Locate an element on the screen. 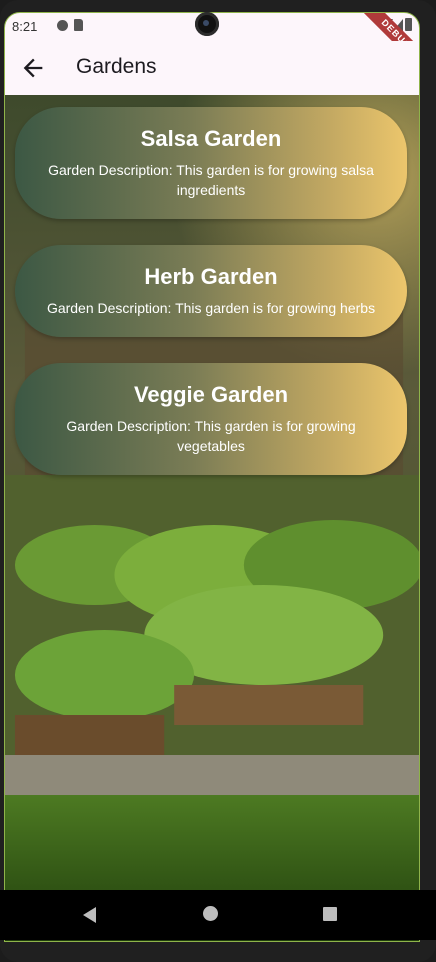 This screenshot has height=962, width=436. status-time: 8:21 is located at coordinates (25, 26).